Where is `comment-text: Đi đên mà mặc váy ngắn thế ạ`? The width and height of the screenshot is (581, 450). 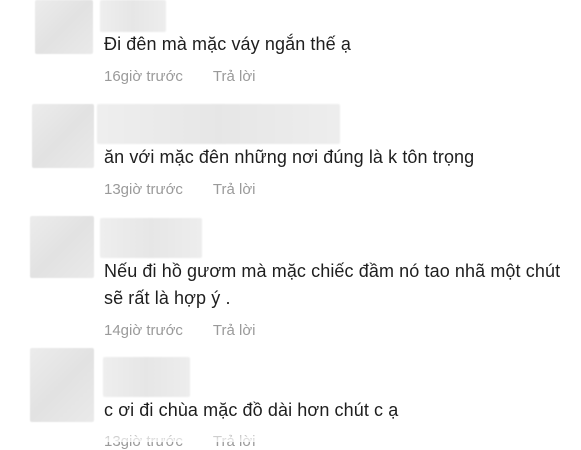 comment-text: Đi đên mà mặc váy ngắn thế ạ is located at coordinates (334, 44).